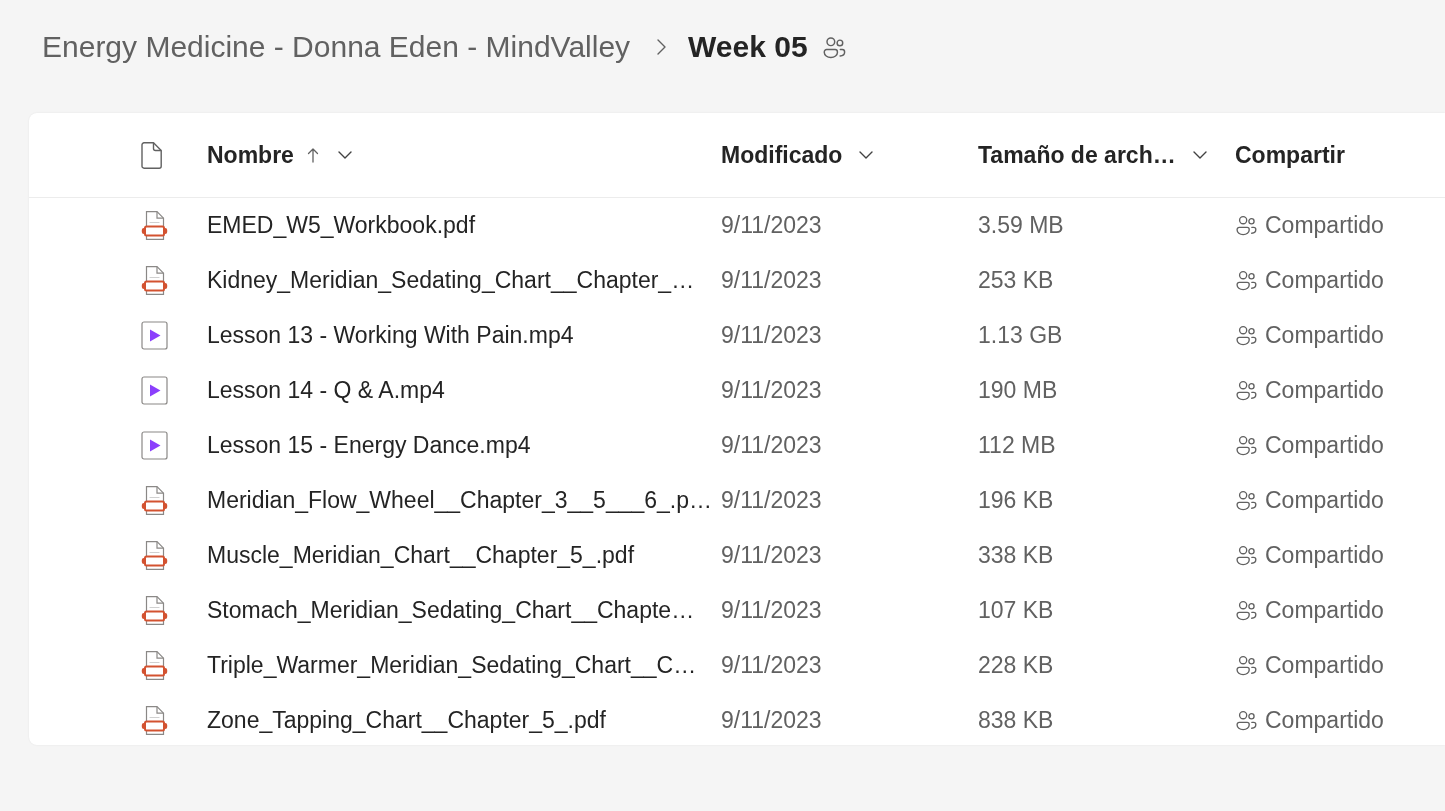 Image resolution: width=1445 pixels, height=811 pixels. Describe the element at coordinates (1016, 500) in the screenshot. I see `file-size: 196 KB` at that location.